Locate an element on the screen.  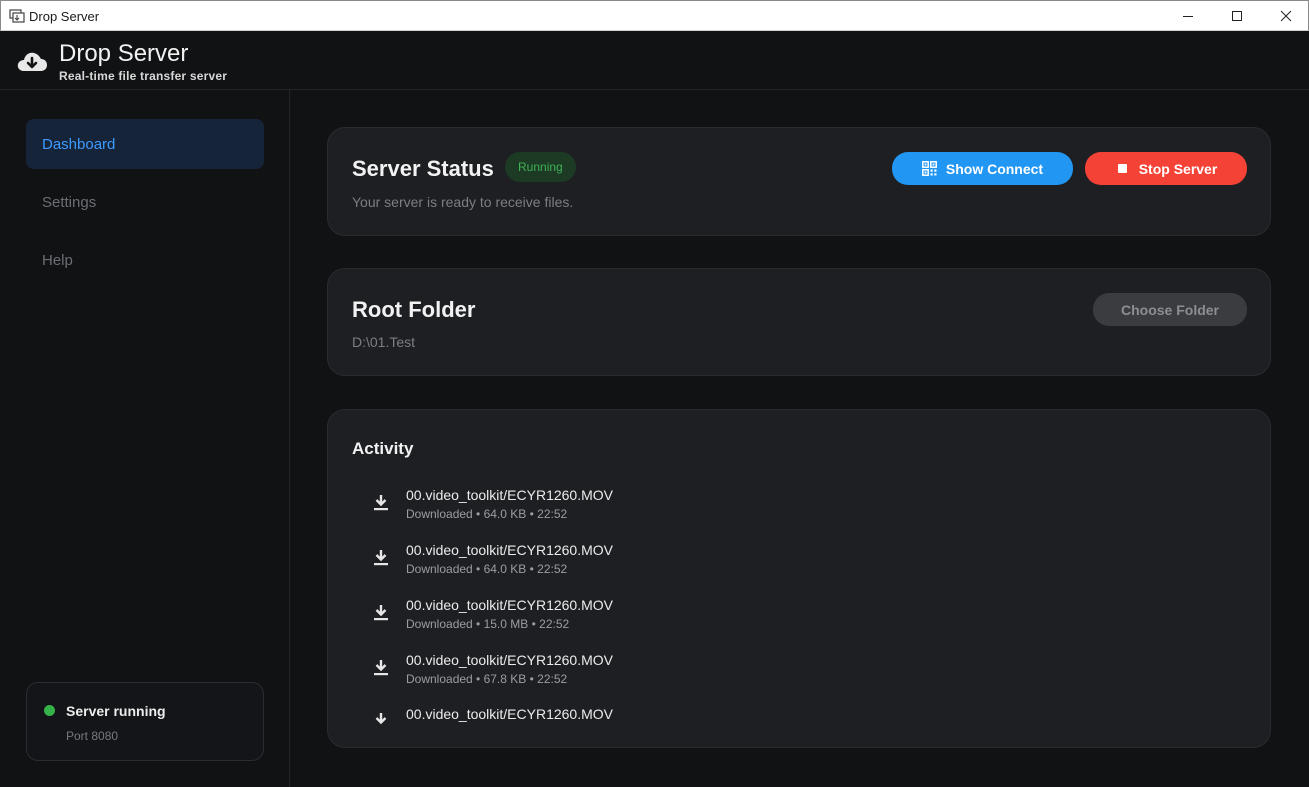
server-status-title: Server Status is located at coordinates (423, 168).